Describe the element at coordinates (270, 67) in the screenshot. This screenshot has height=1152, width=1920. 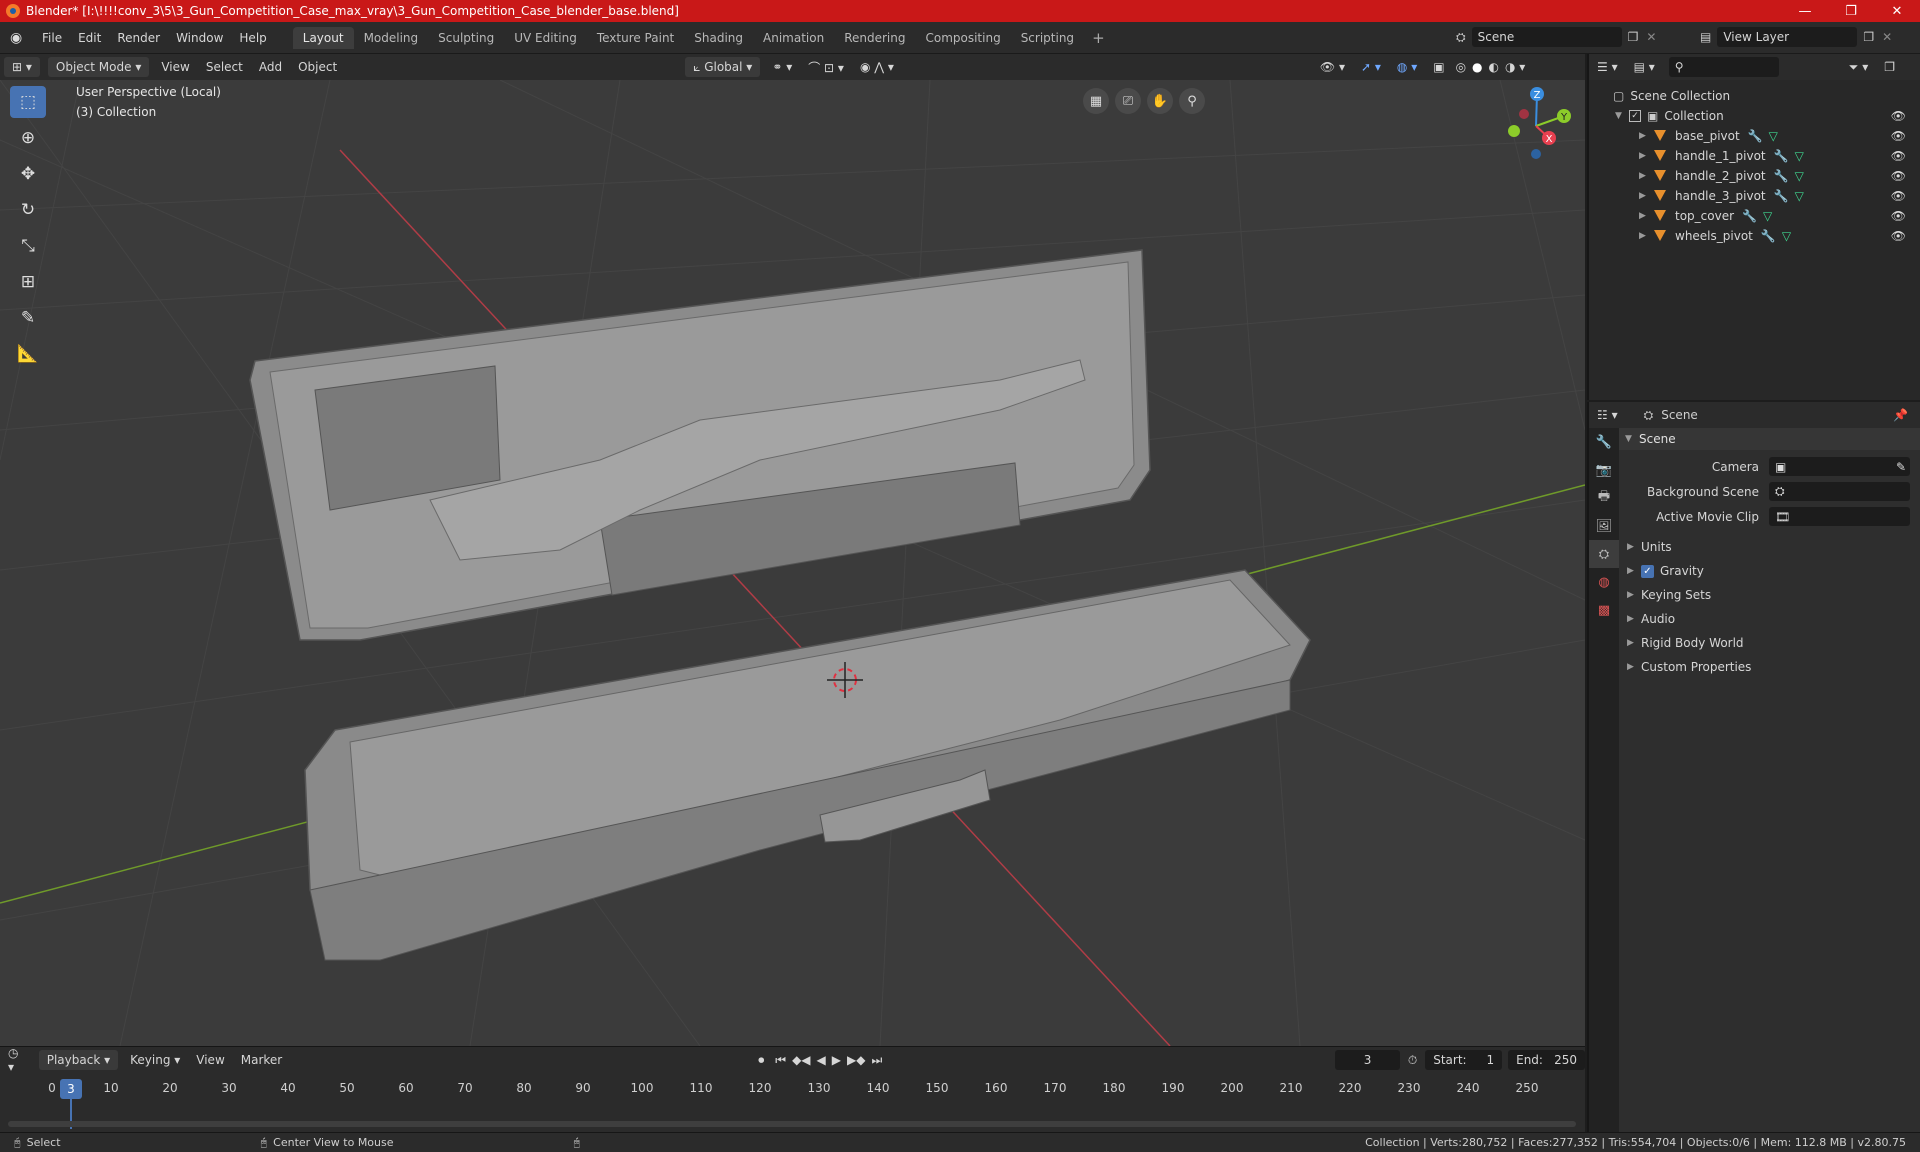
I see `menu-add: Add` at that location.